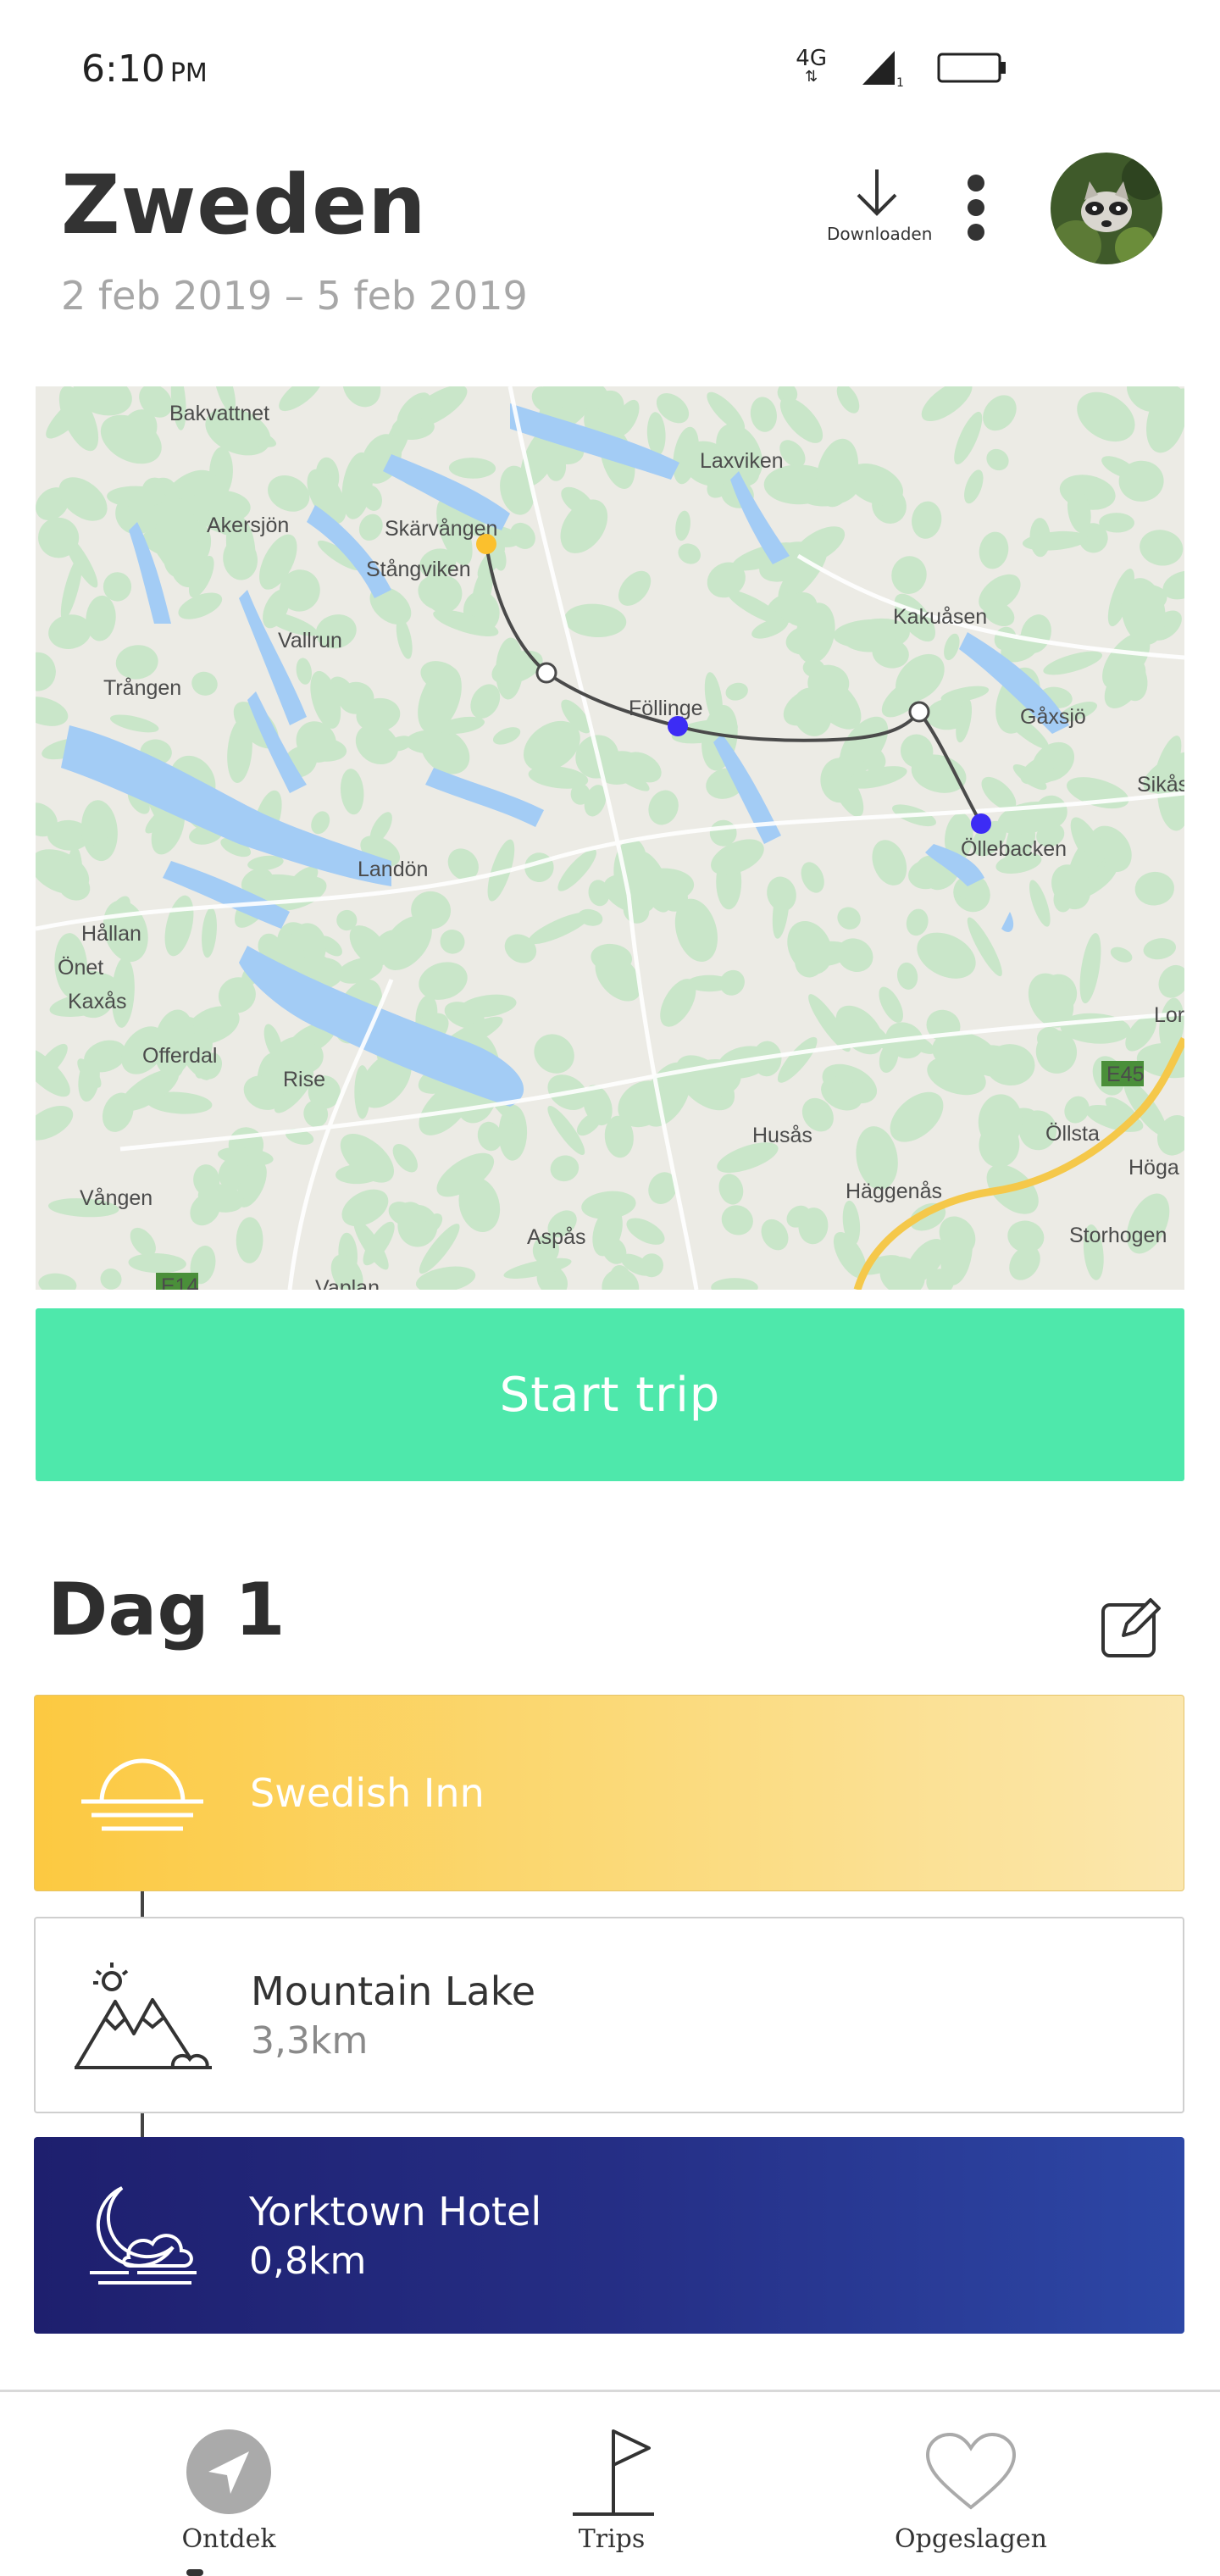  What do you see at coordinates (899, 81) in the screenshot?
I see `svg-text: 1` at bounding box center [899, 81].